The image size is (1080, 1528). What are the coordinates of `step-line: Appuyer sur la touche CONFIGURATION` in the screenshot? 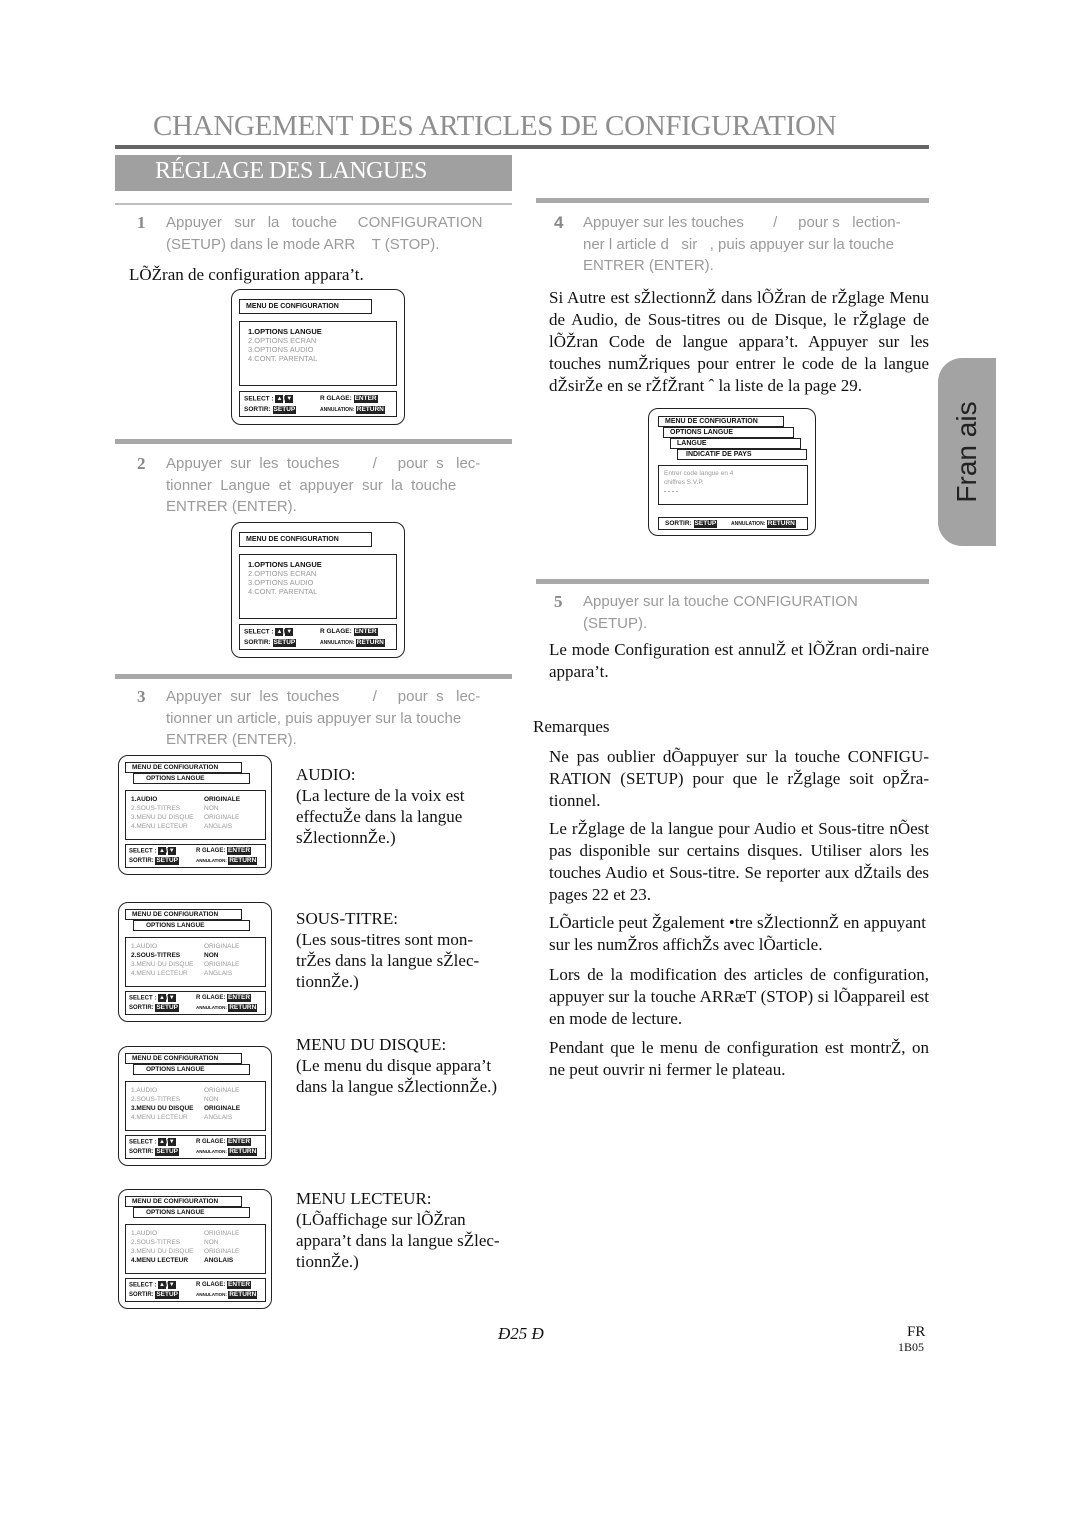 It's located at (720, 601).